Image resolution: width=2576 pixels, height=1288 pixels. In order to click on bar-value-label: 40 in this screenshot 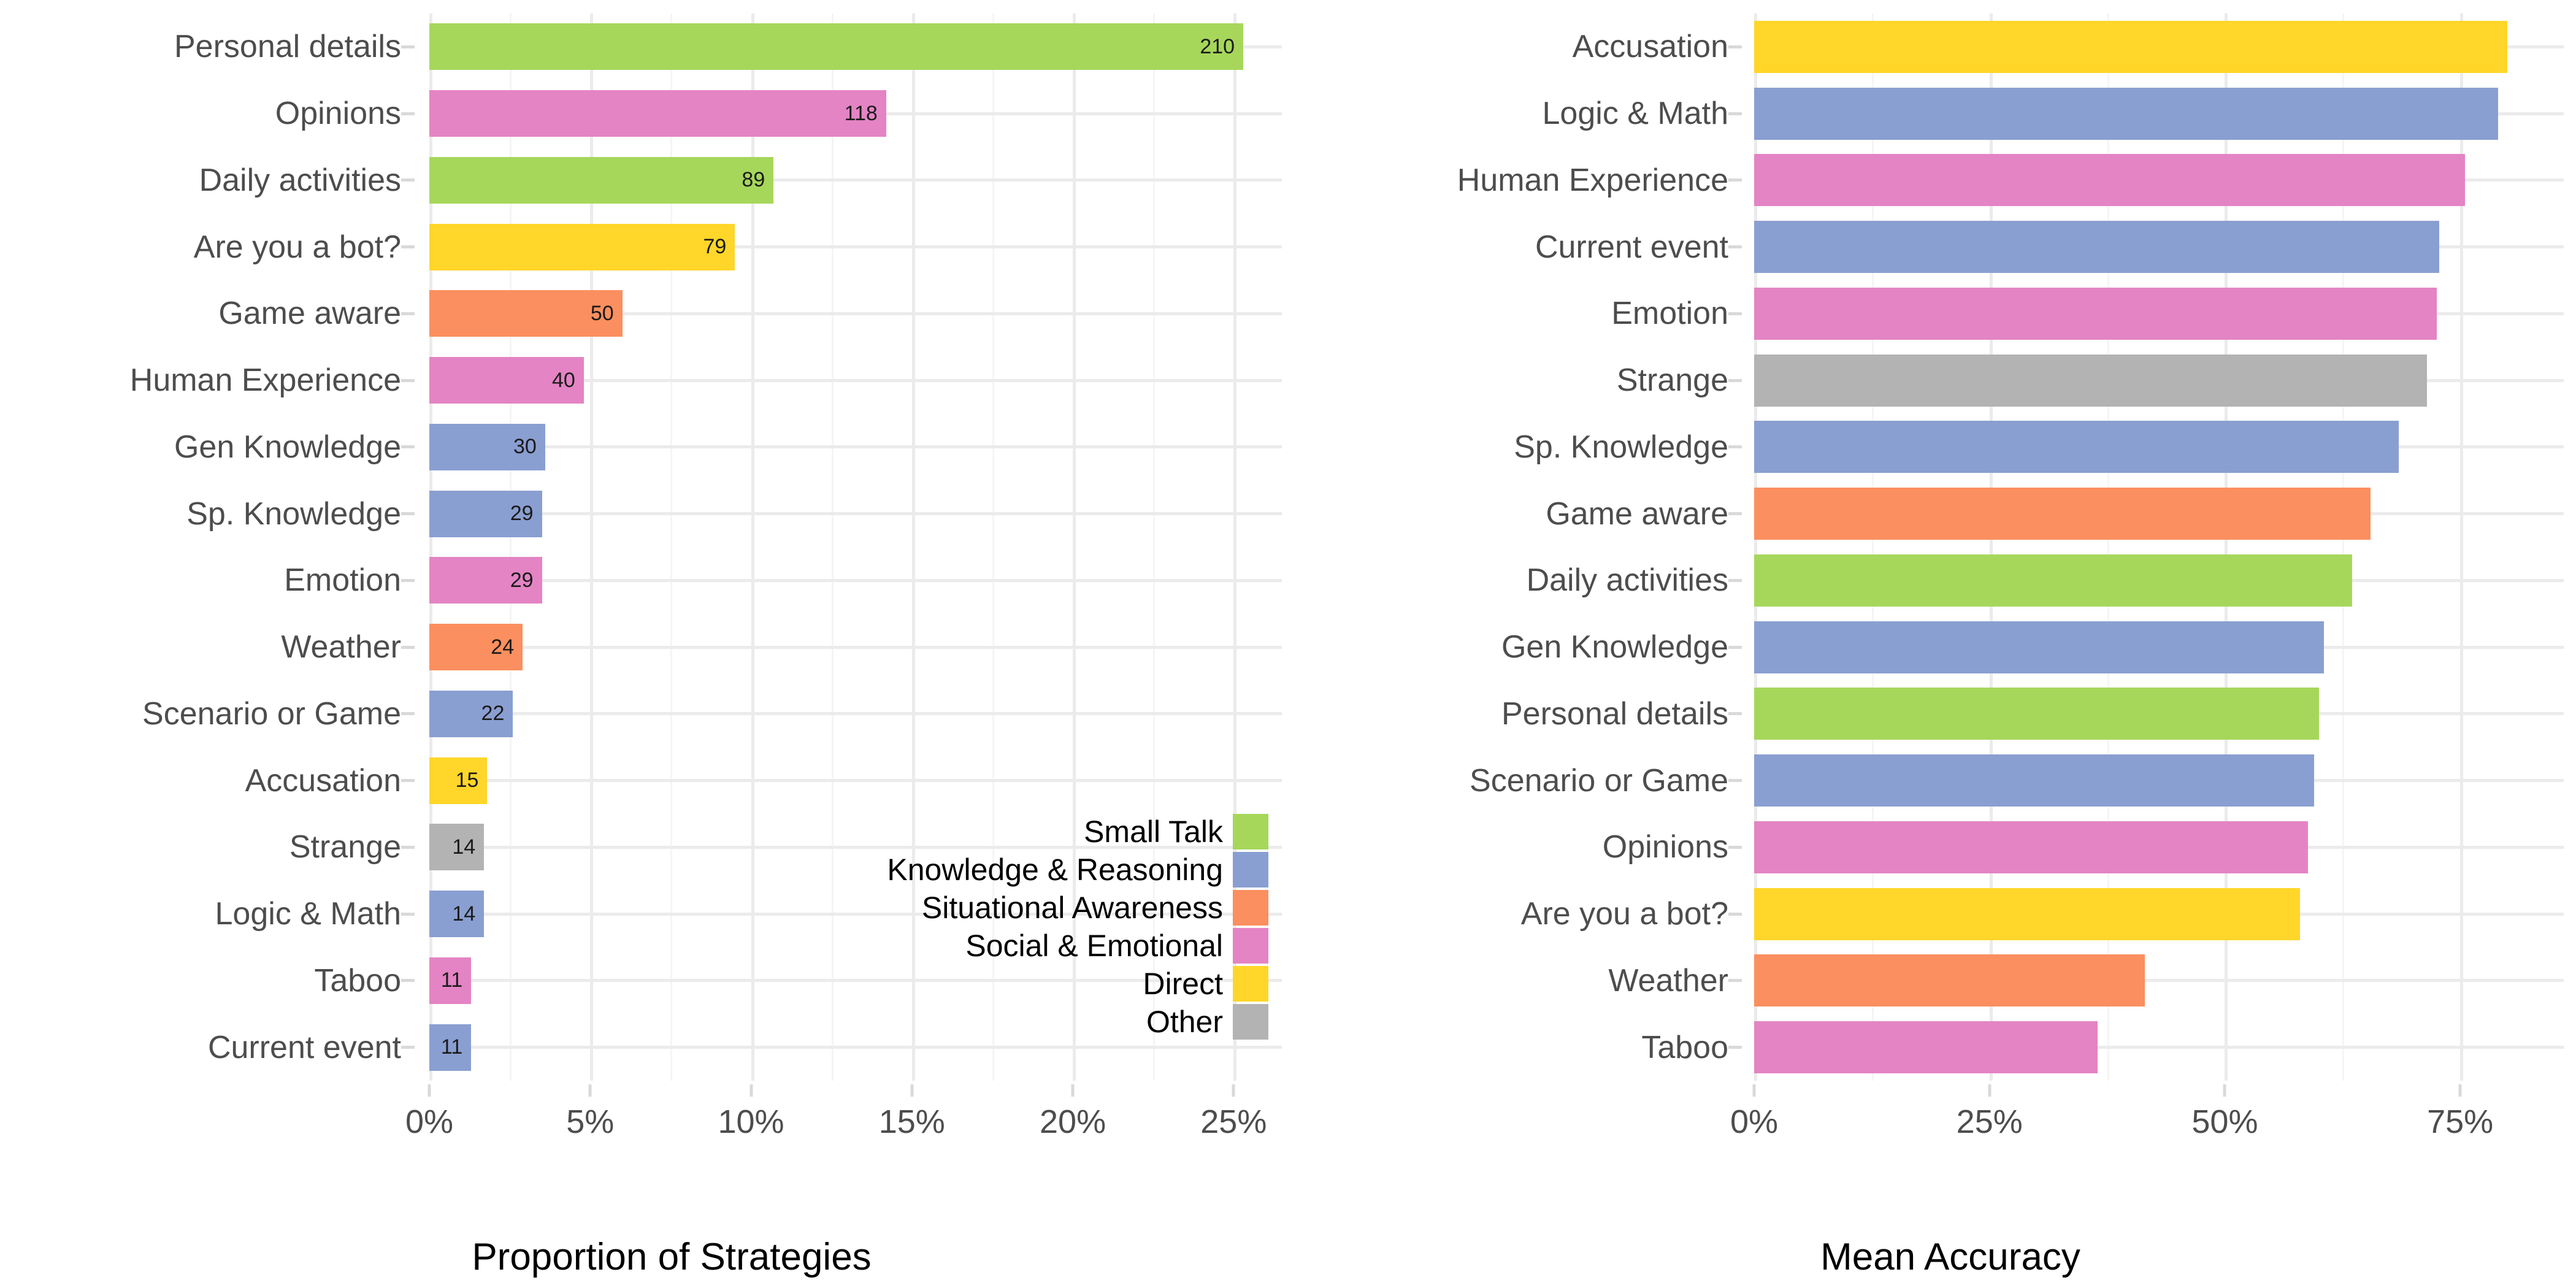, I will do `click(563, 380)`.